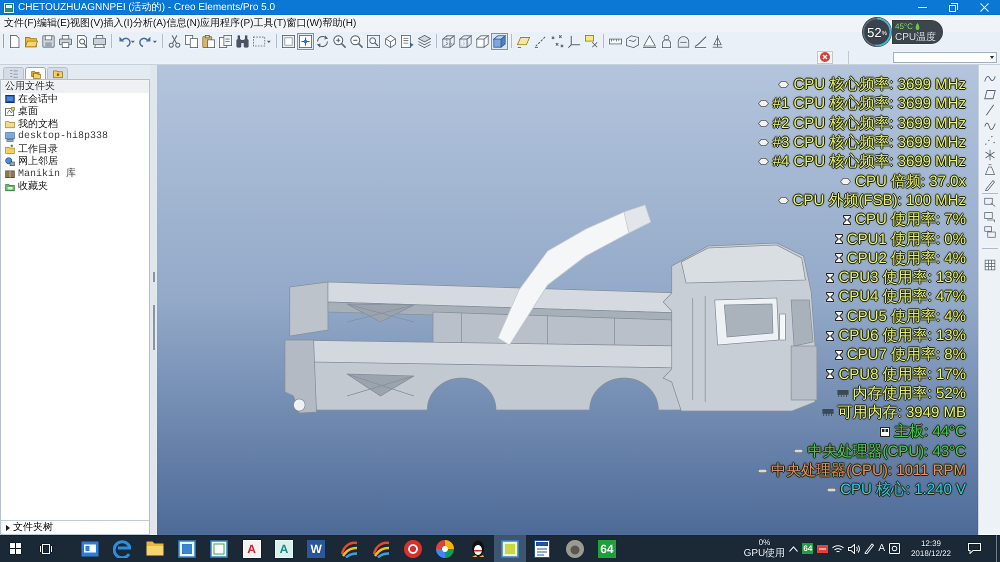  I want to click on folder-item: 在会话中, so click(75, 99).